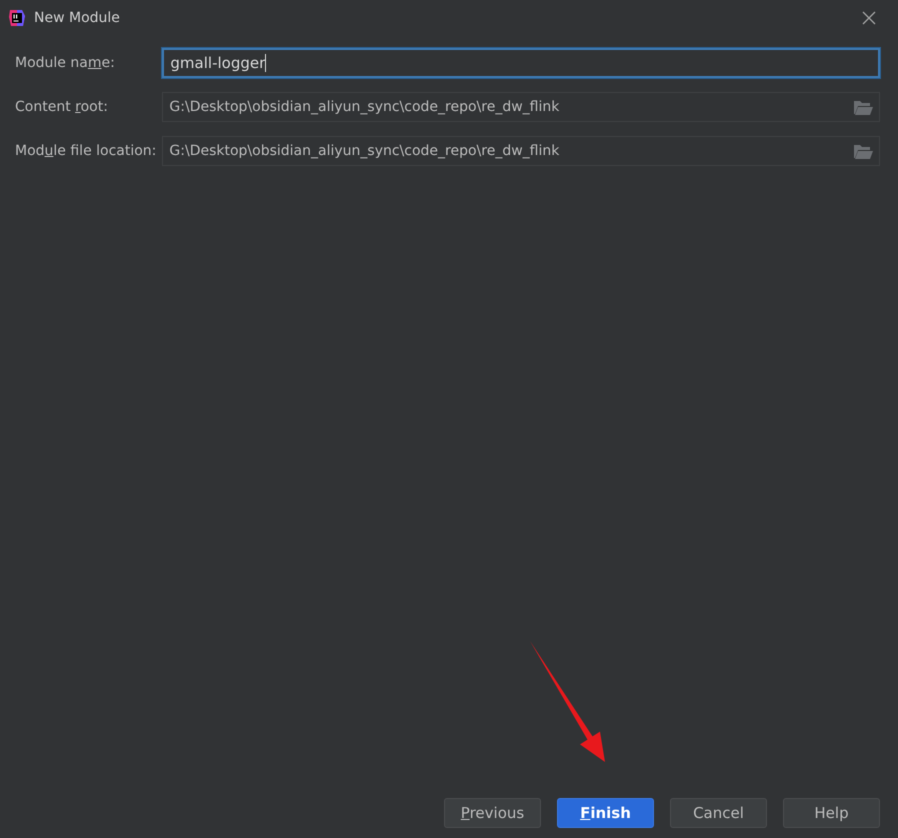 The height and width of the screenshot is (838, 898). I want to click on field-label: Content root:, so click(62, 107).